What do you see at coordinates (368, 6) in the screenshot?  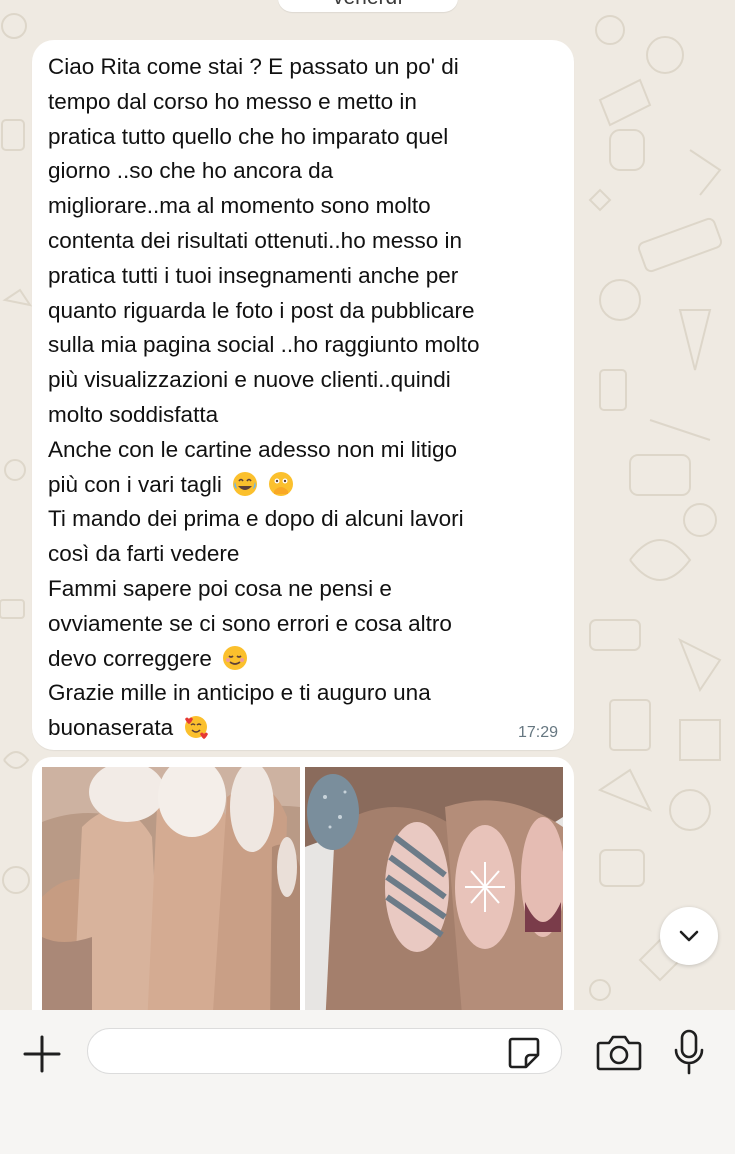 I see `date-chip: venerdì` at bounding box center [368, 6].